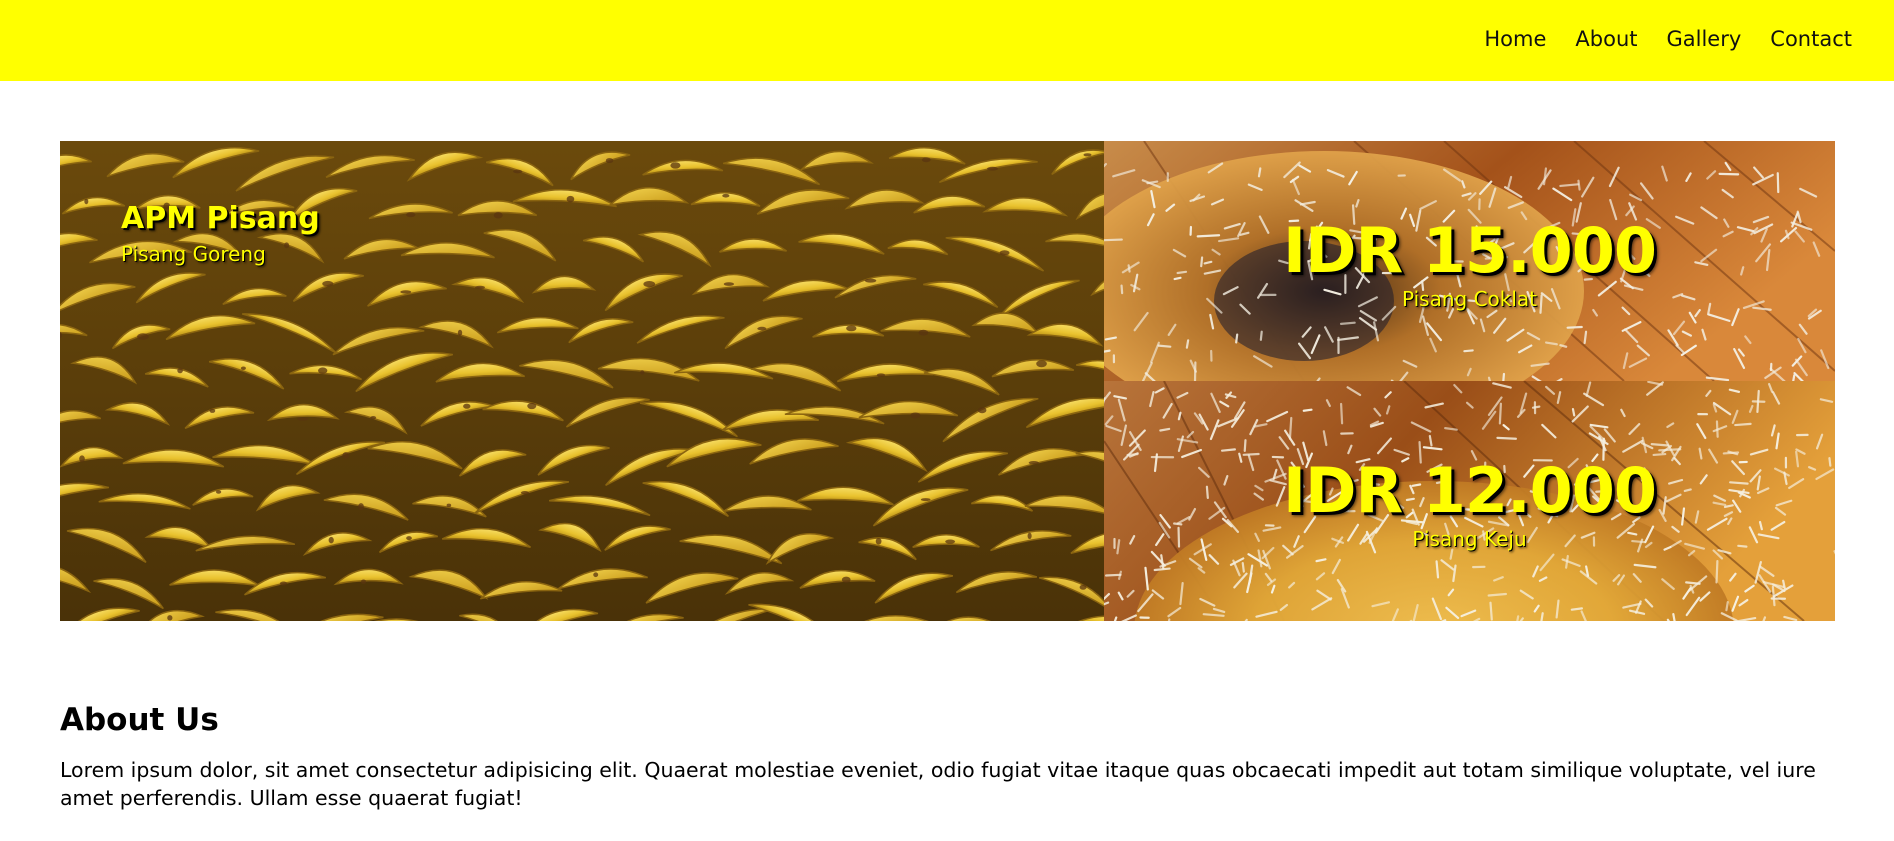 The width and height of the screenshot is (1894, 841). I want to click on about-heading: About Us, so click(139, 720).